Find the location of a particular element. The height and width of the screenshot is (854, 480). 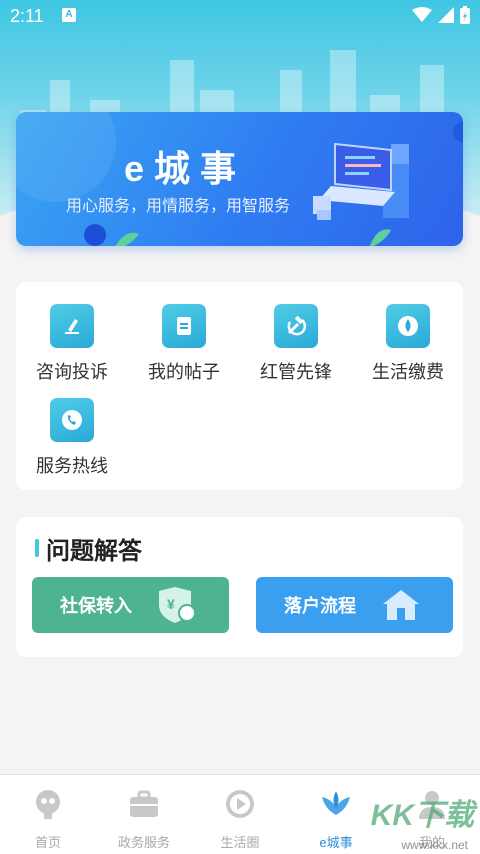

tab-label: 政务服务 is located at coordinates (143, 842).